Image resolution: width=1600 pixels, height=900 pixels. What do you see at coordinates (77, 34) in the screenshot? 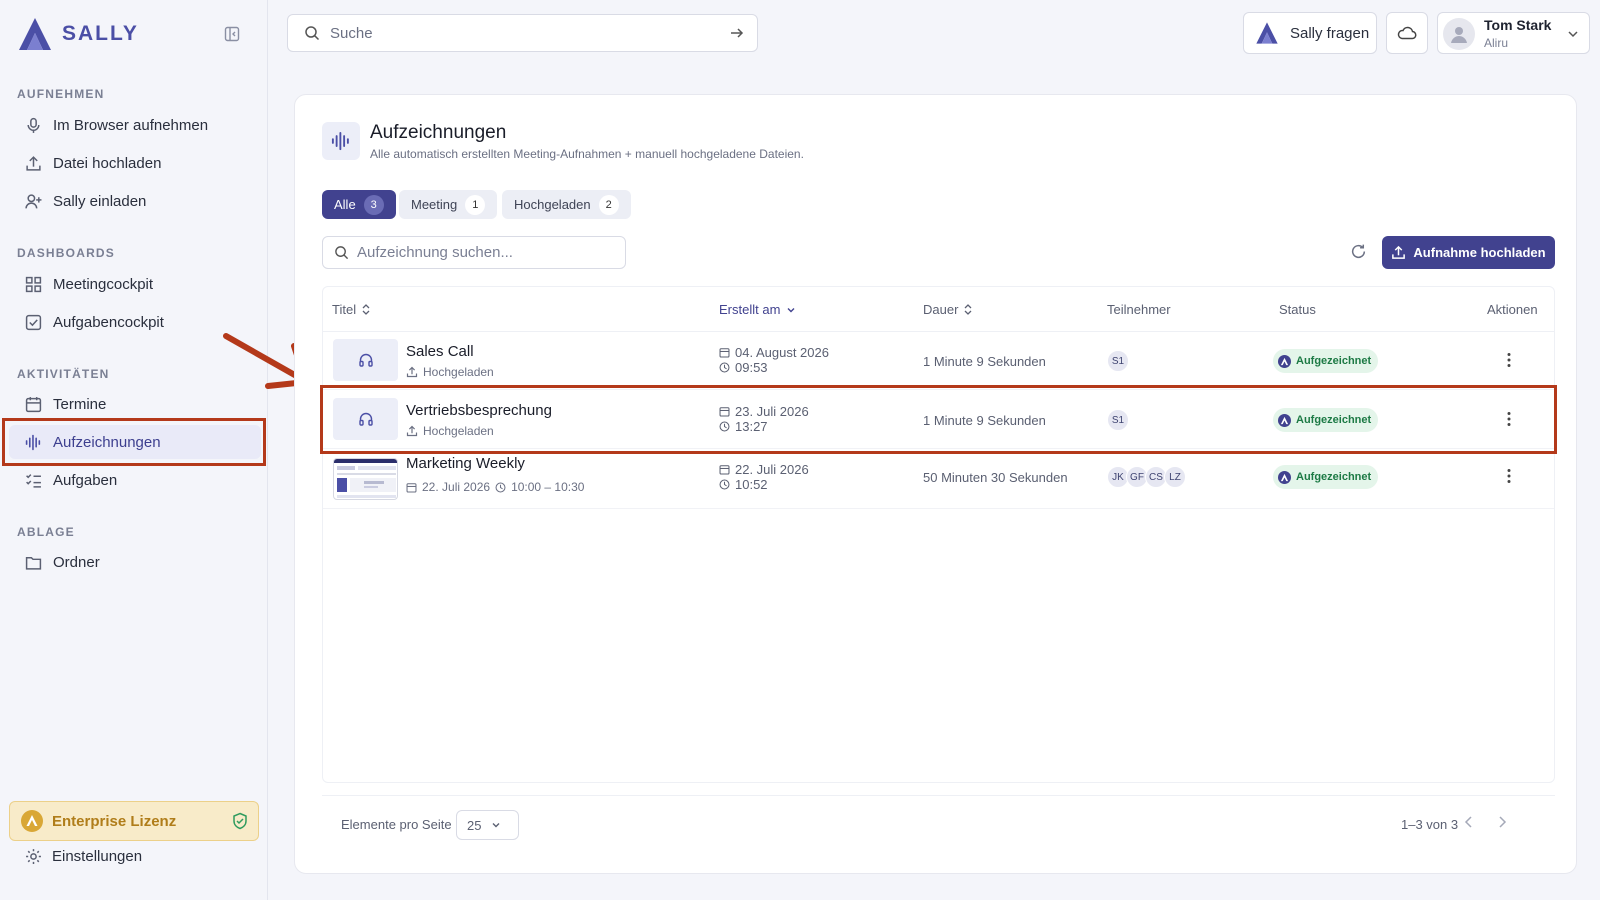
I see `sally-logo: SALLY` at bounding box center [77, 34].